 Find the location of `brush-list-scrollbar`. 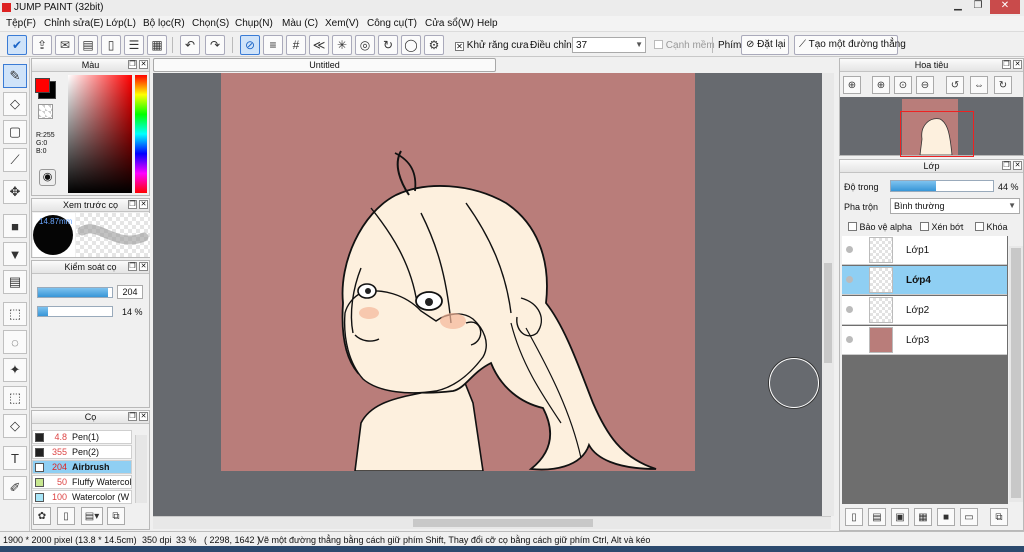

brush-list-scrollbar is located at coordinates (141, 469).